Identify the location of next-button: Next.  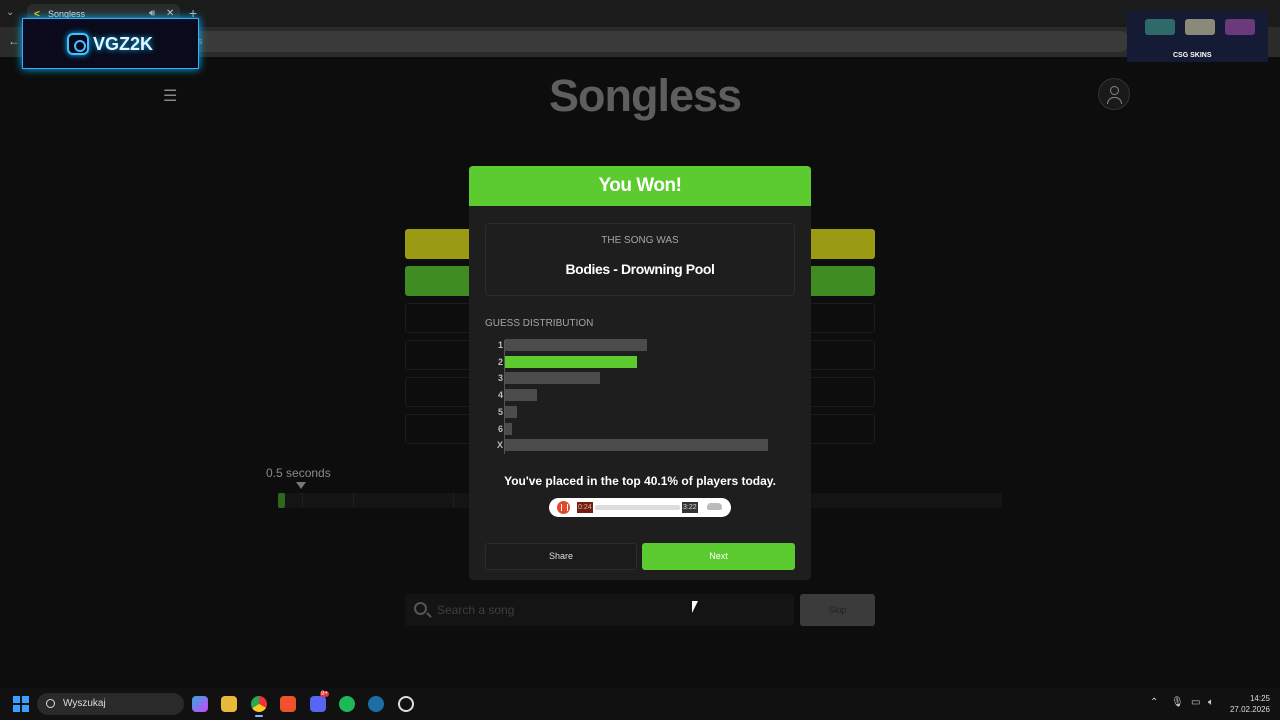
(718, 556).